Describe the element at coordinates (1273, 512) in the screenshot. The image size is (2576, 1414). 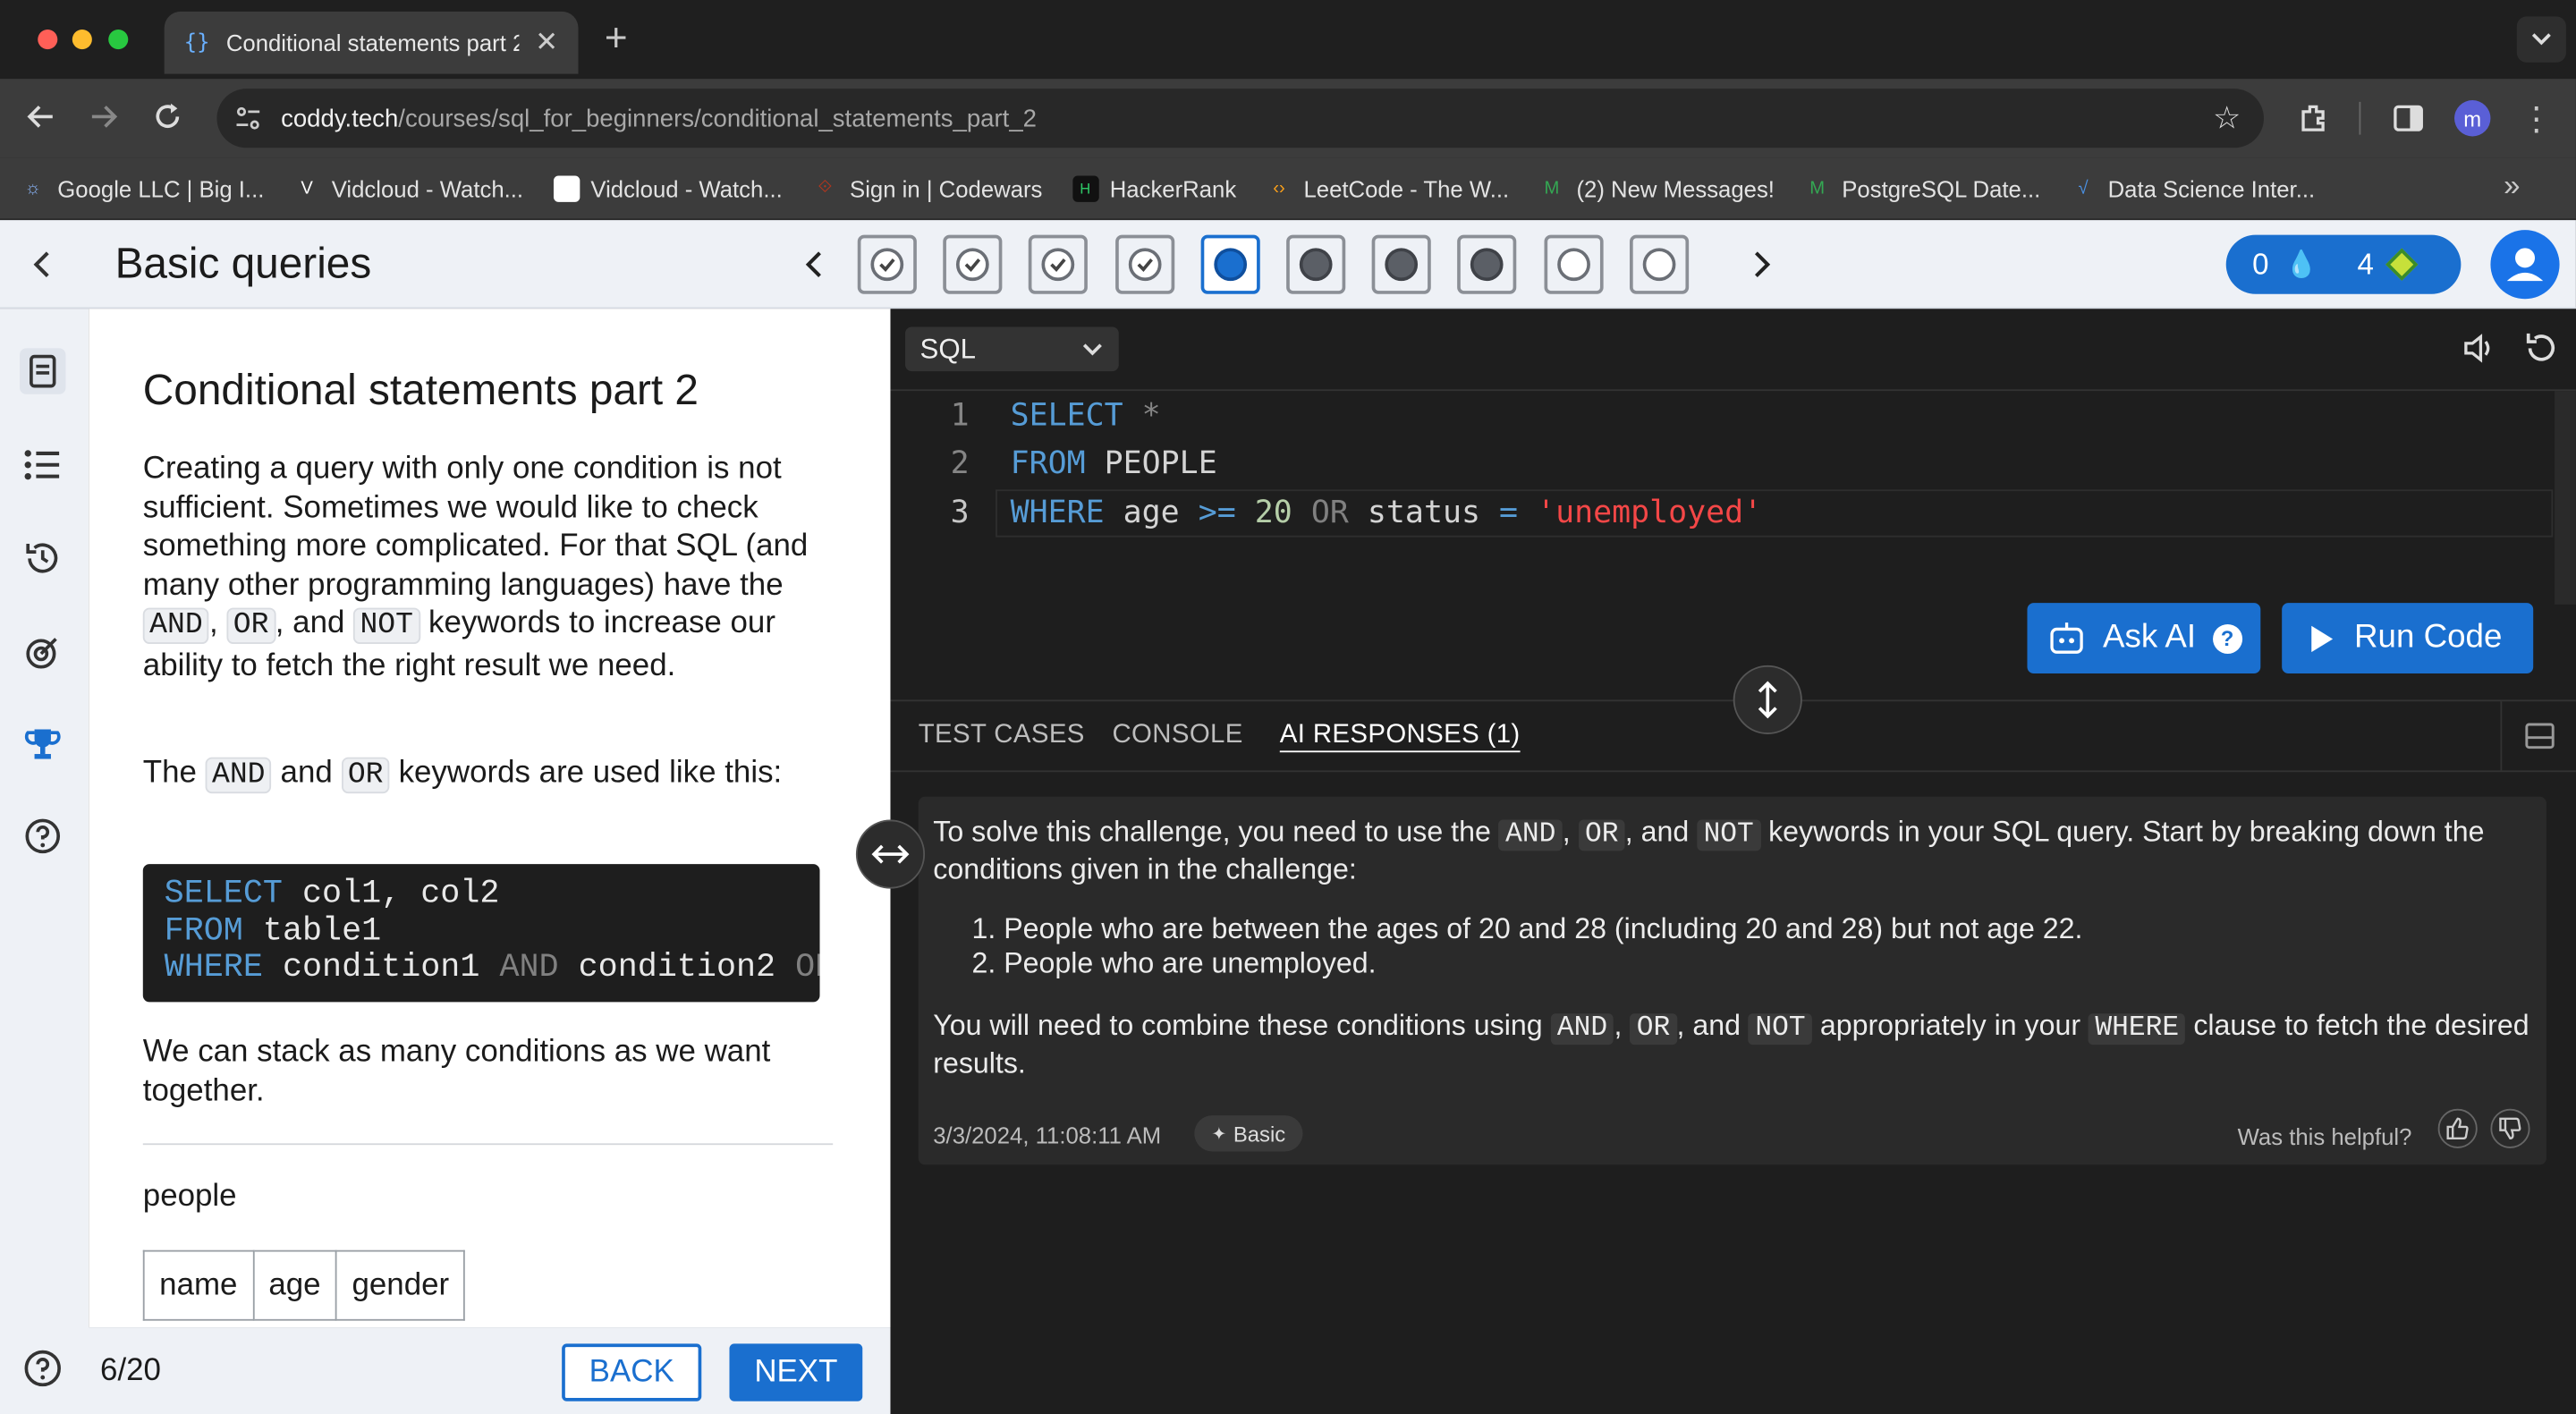
I see `code-token: 20` at that location.